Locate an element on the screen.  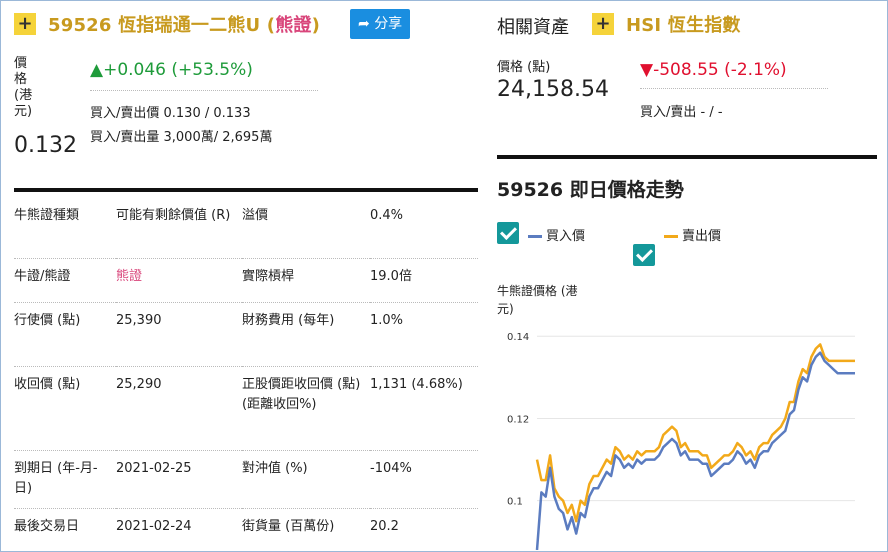
ask-legend: 賣出價 is located at coordinates (692, 234).